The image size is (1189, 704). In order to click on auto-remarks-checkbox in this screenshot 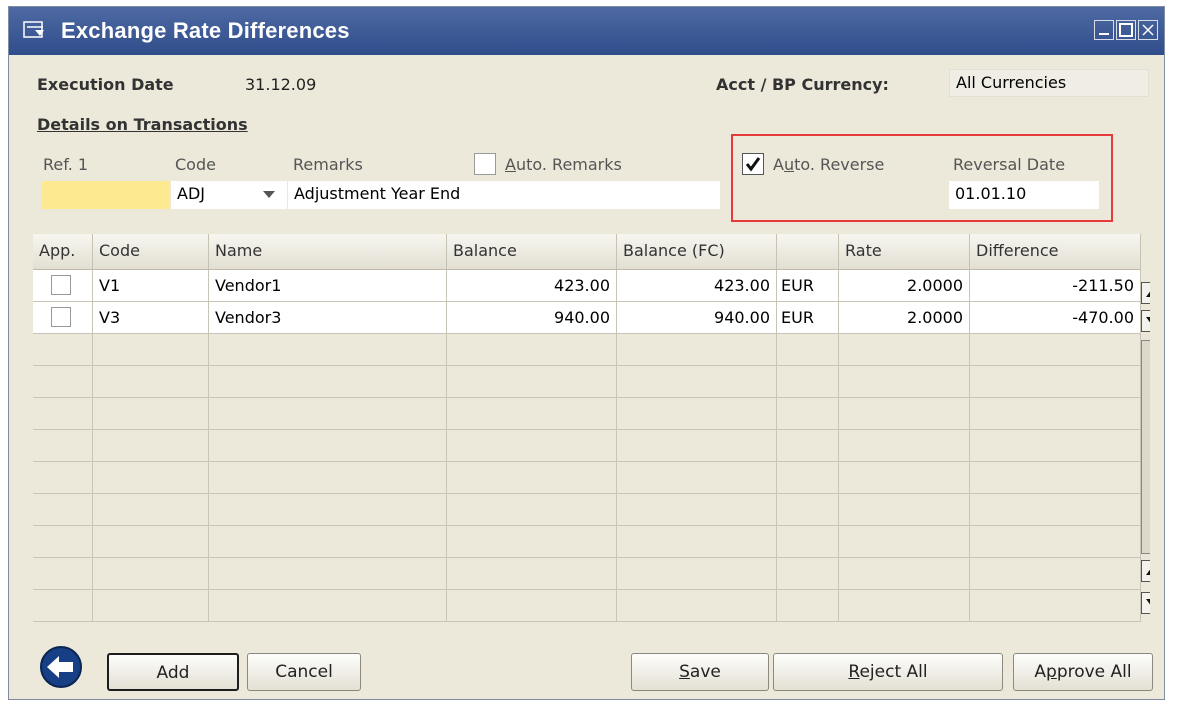, I will do `click(485, 164)`.